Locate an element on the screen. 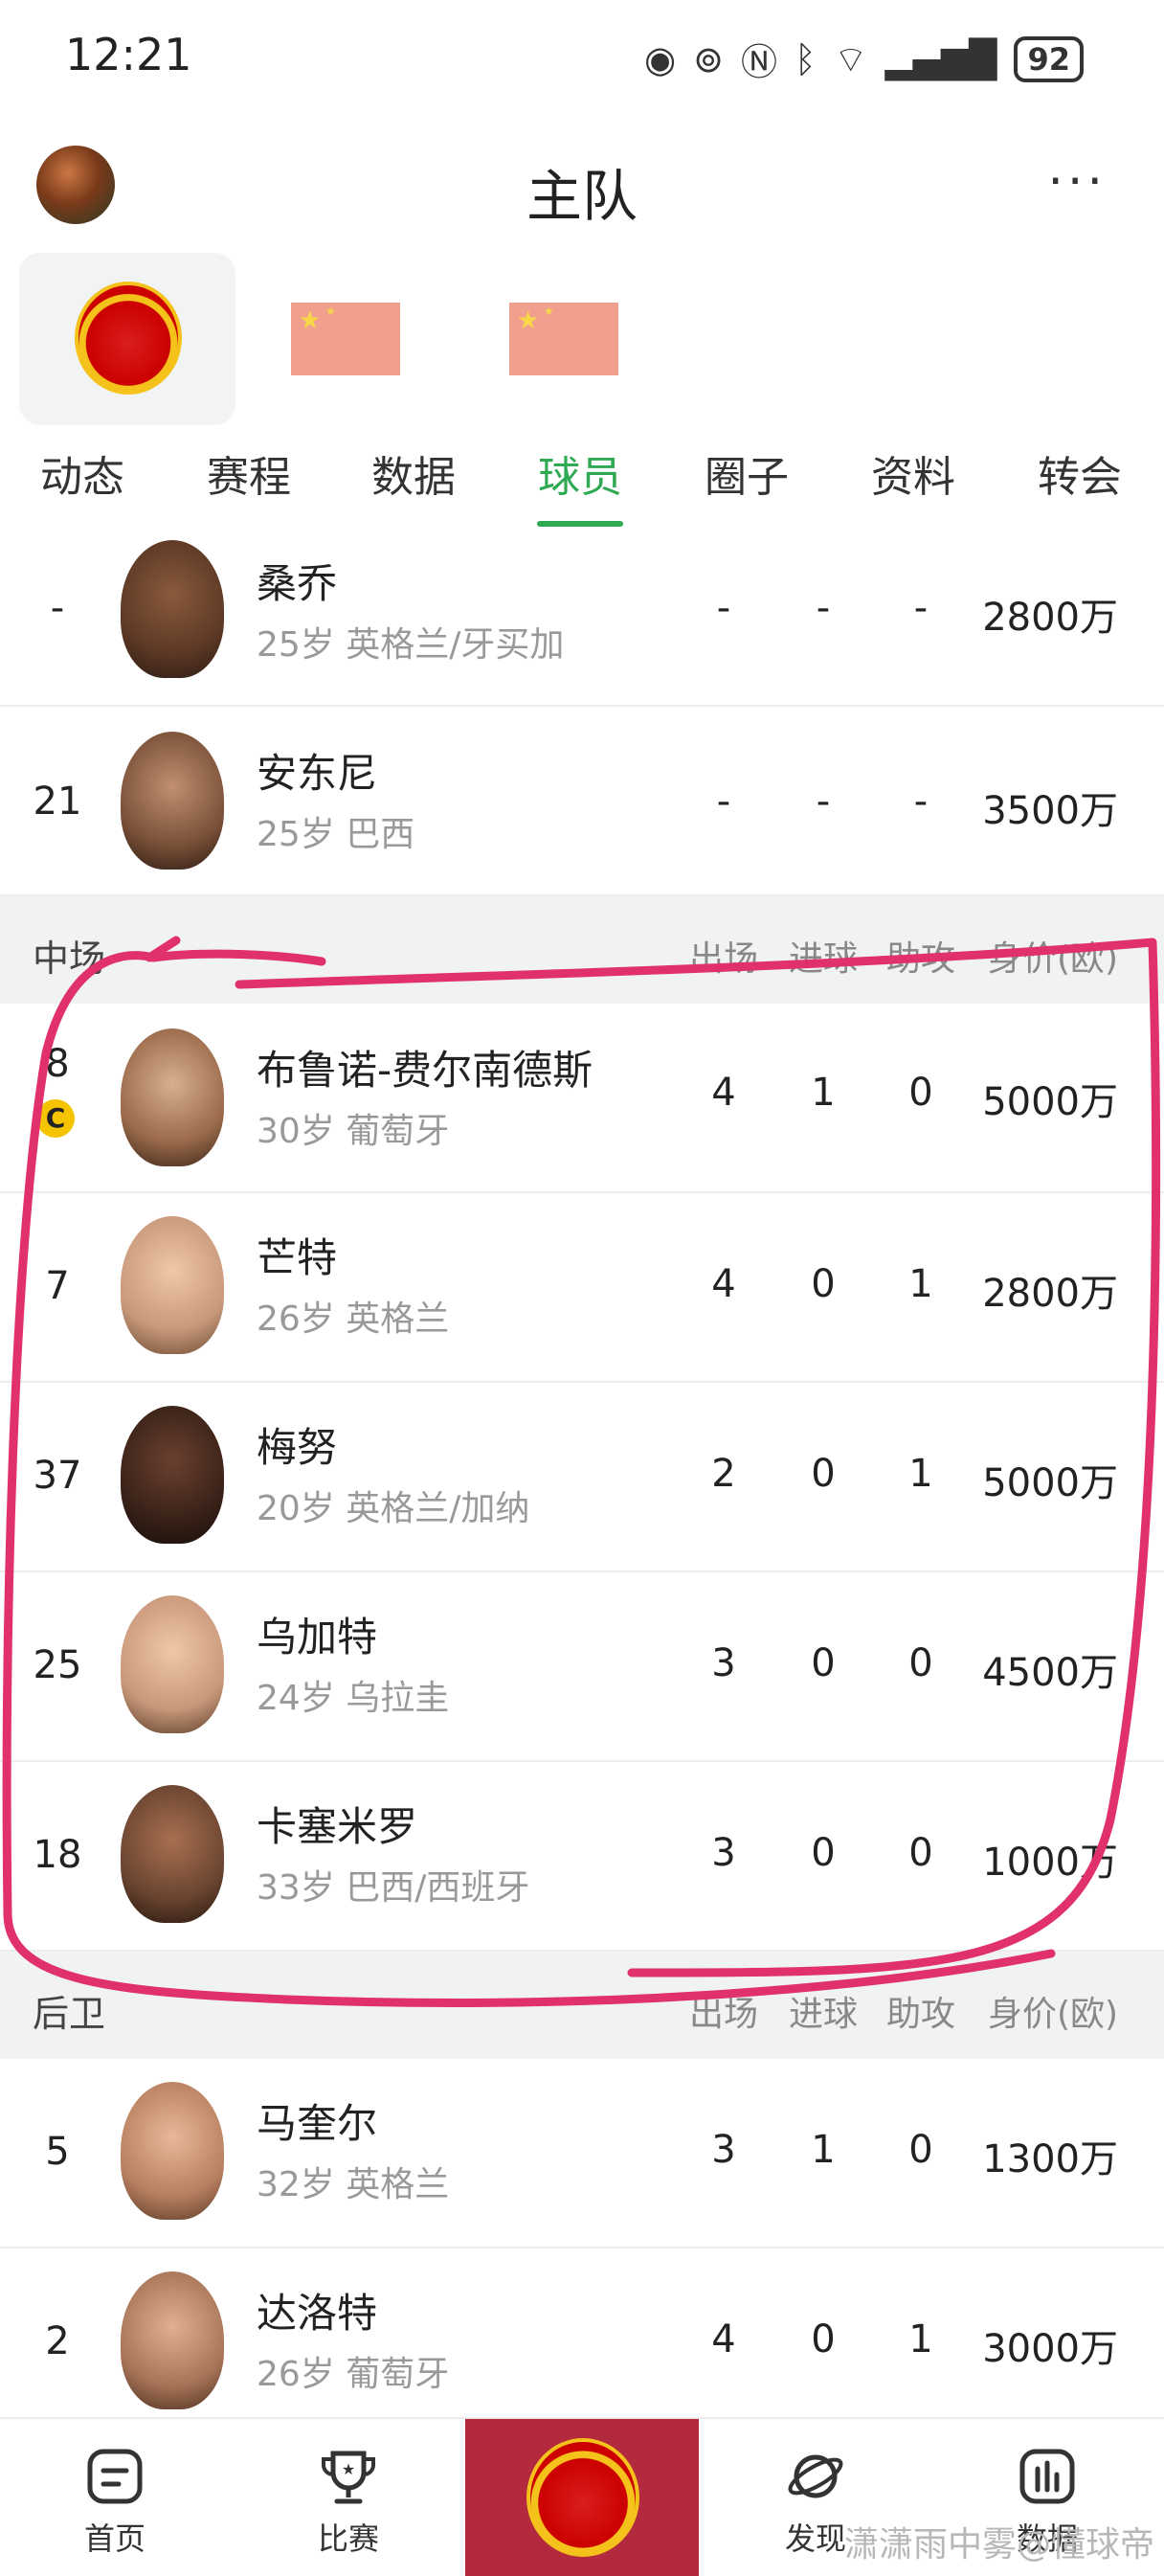 This screenshot has width=1164, height=2576. stat-goals: 0 is located at coordinates (824, 2339).